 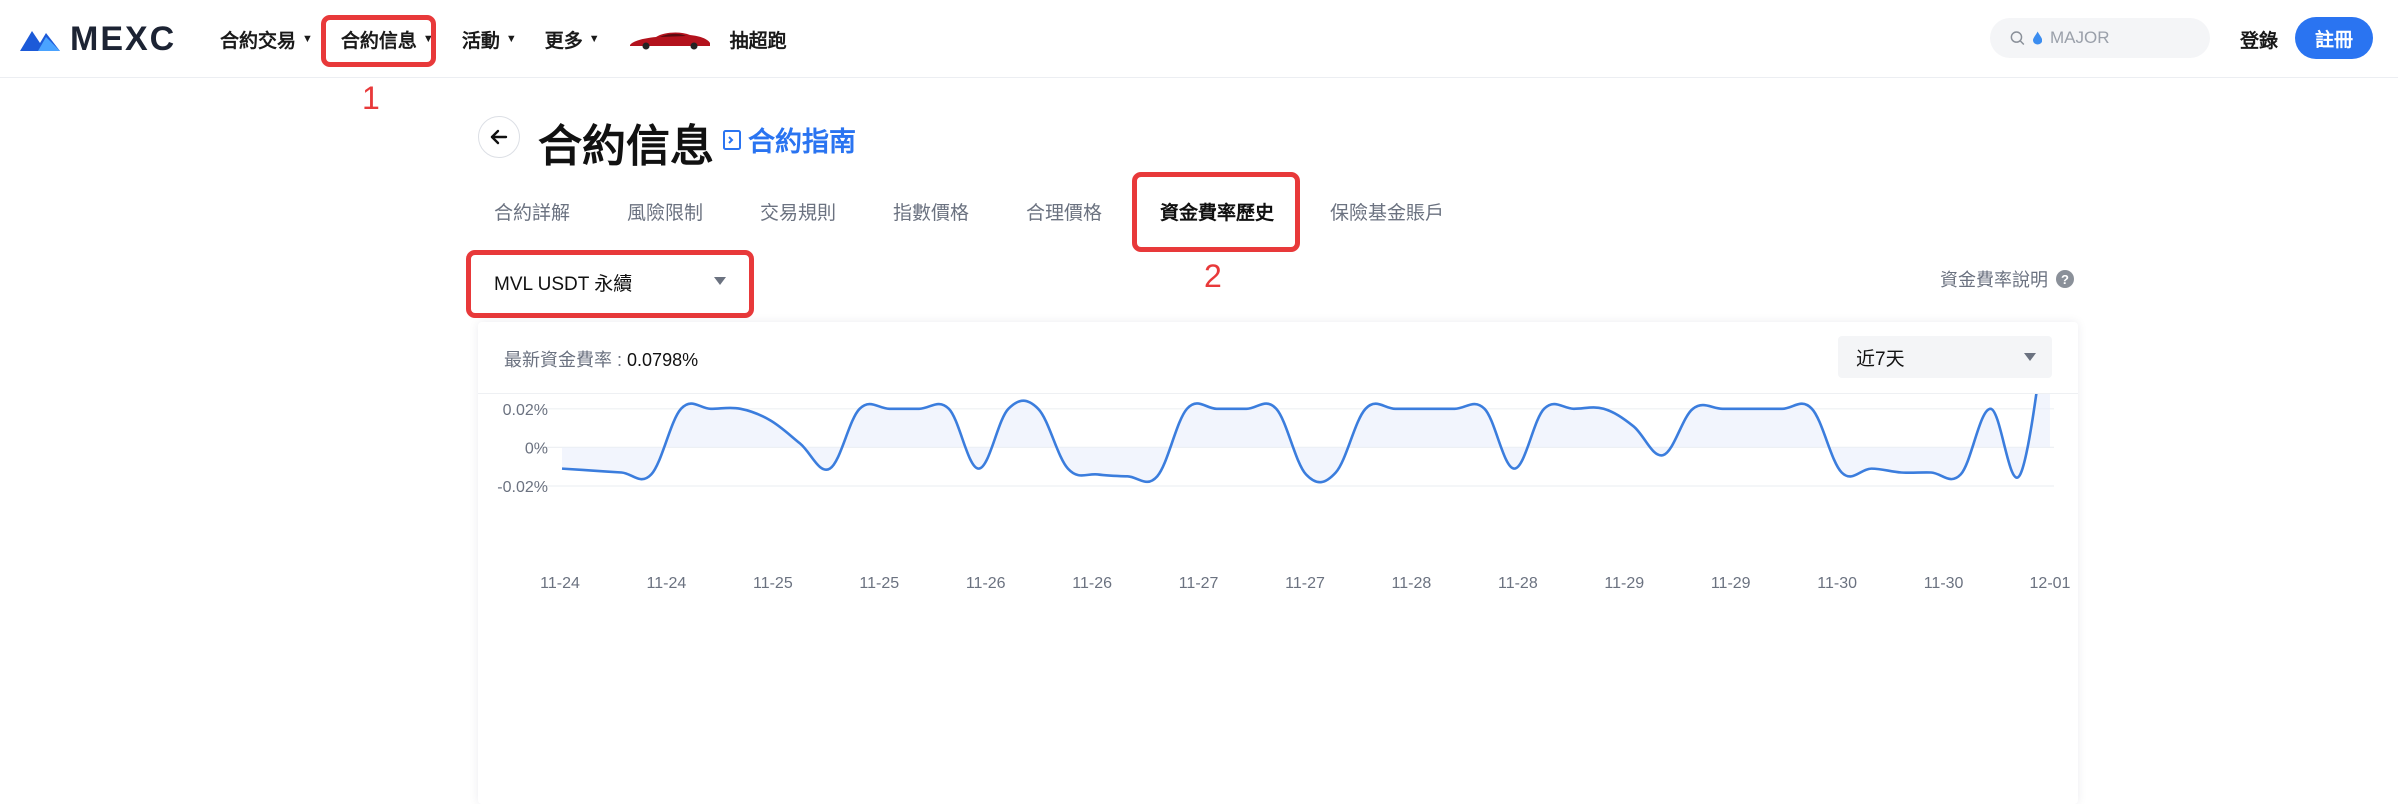 I want to click on latest-funding-rate: 最新資金費率 : 0.0798%, so click(x=601, y=359).